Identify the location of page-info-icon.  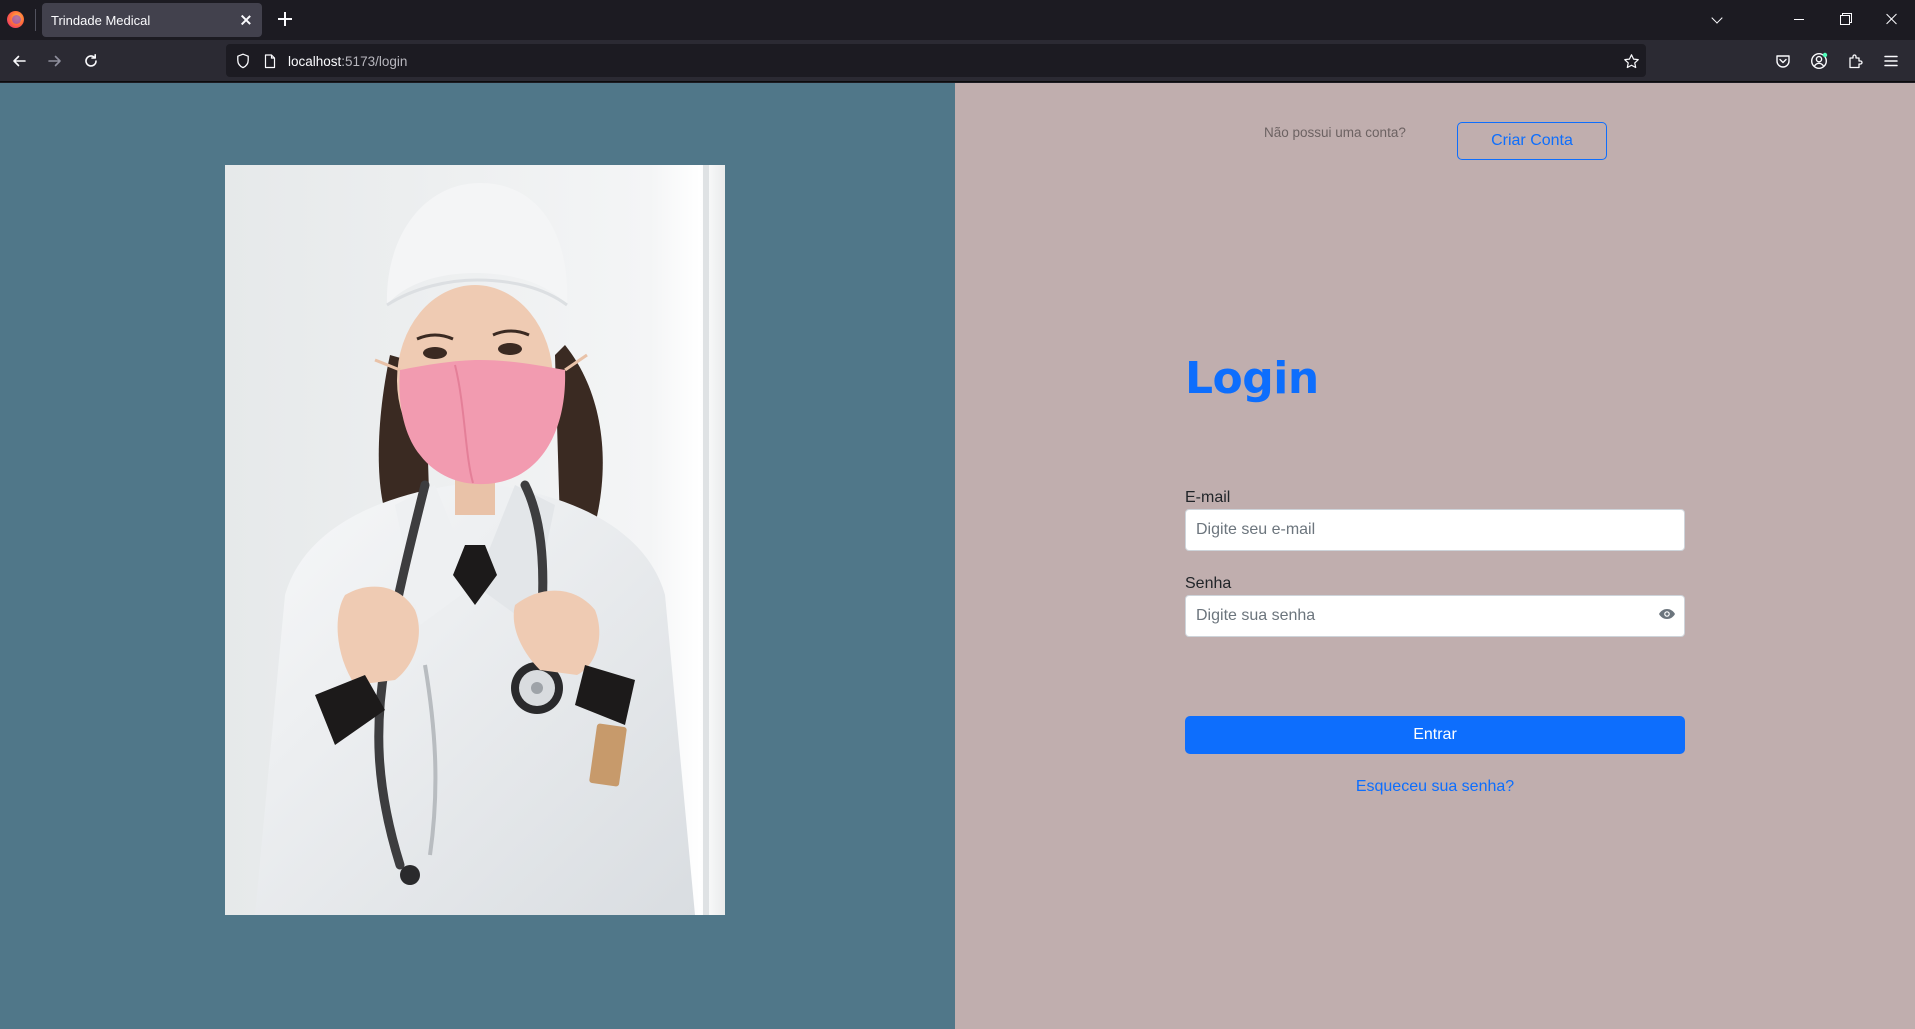
(270, 61).